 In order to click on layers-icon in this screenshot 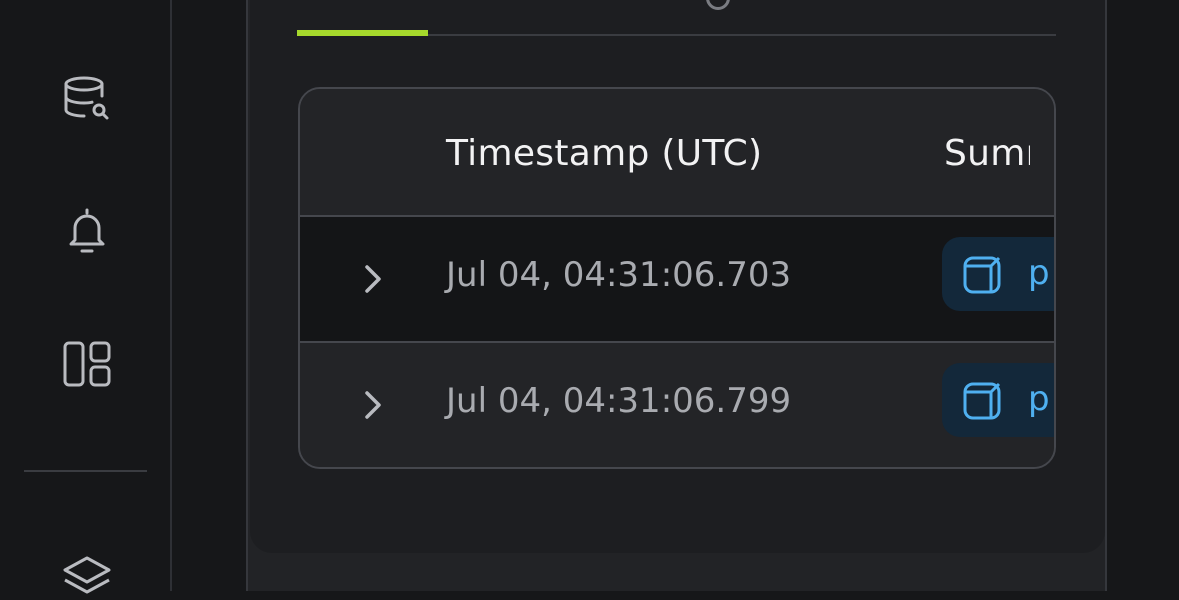, I will do `click(87, 575)`.